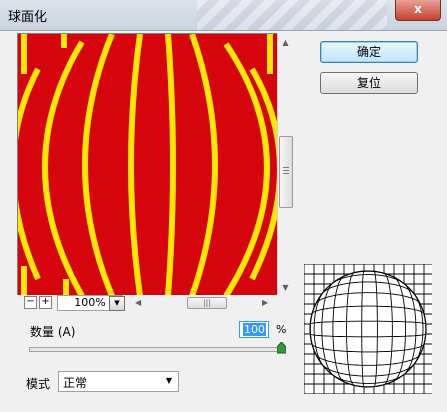  I want to click on amount-input: 100, so click(254, 329).